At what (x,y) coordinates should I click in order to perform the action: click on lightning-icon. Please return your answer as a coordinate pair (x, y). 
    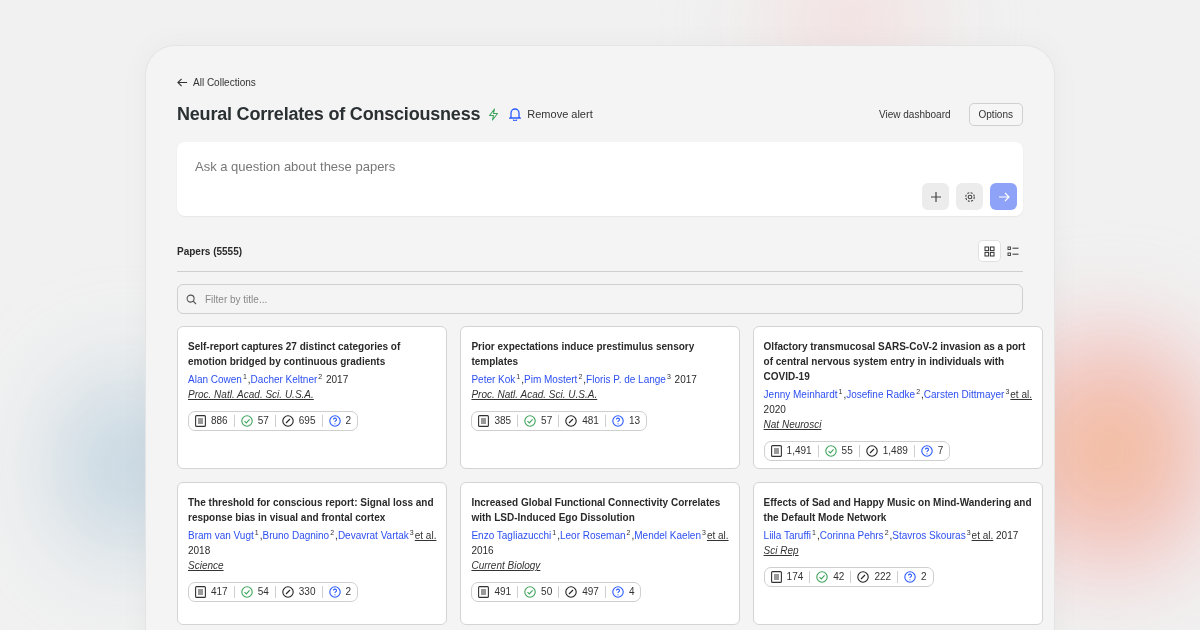
    Looking at the image, I should click on (494, 114).